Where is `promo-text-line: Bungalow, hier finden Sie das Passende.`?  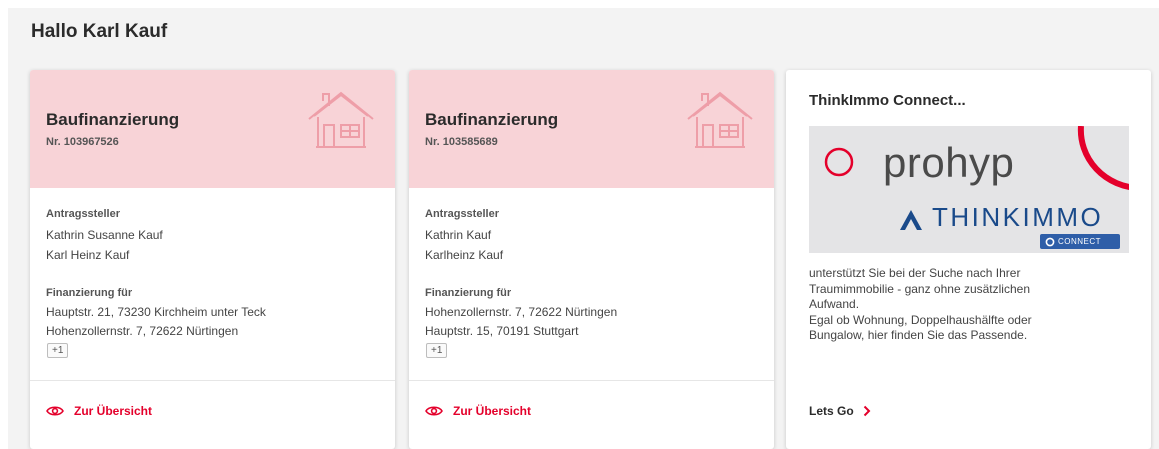 promo-text-line: Bungalow, hier finden Sie das Passende. is located at coordinates (918, 335).